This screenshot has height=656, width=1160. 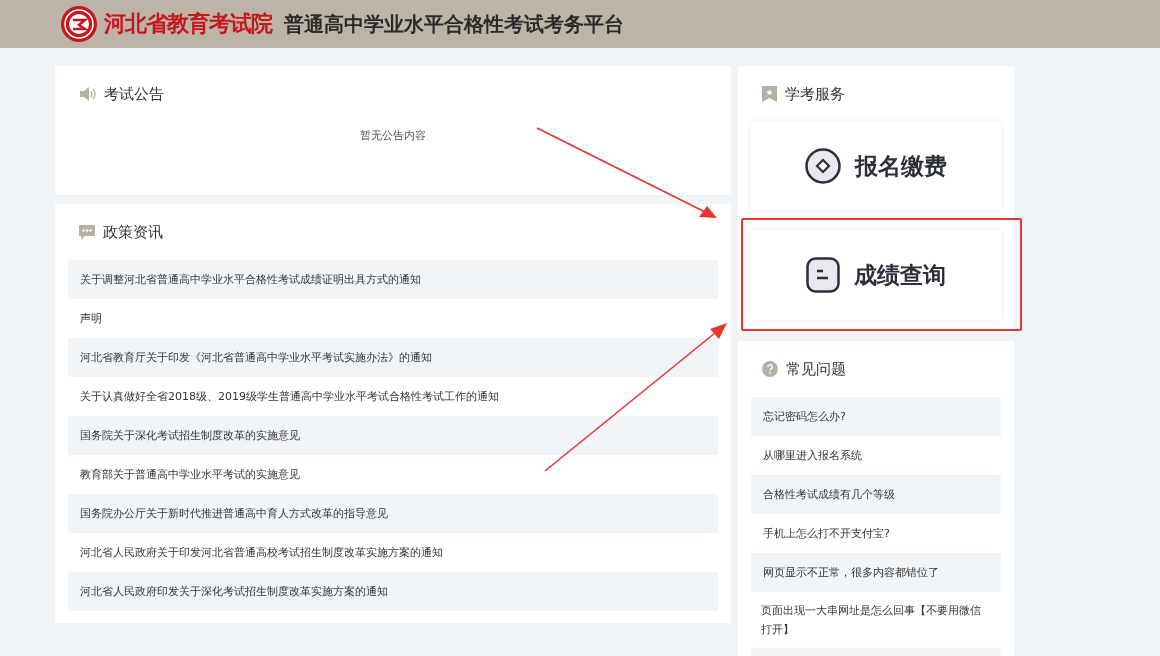 What do you see at coordinates (816, 369) in the screenshot?
I see `card-title: 常见问题` at bounding box center [816, 369].